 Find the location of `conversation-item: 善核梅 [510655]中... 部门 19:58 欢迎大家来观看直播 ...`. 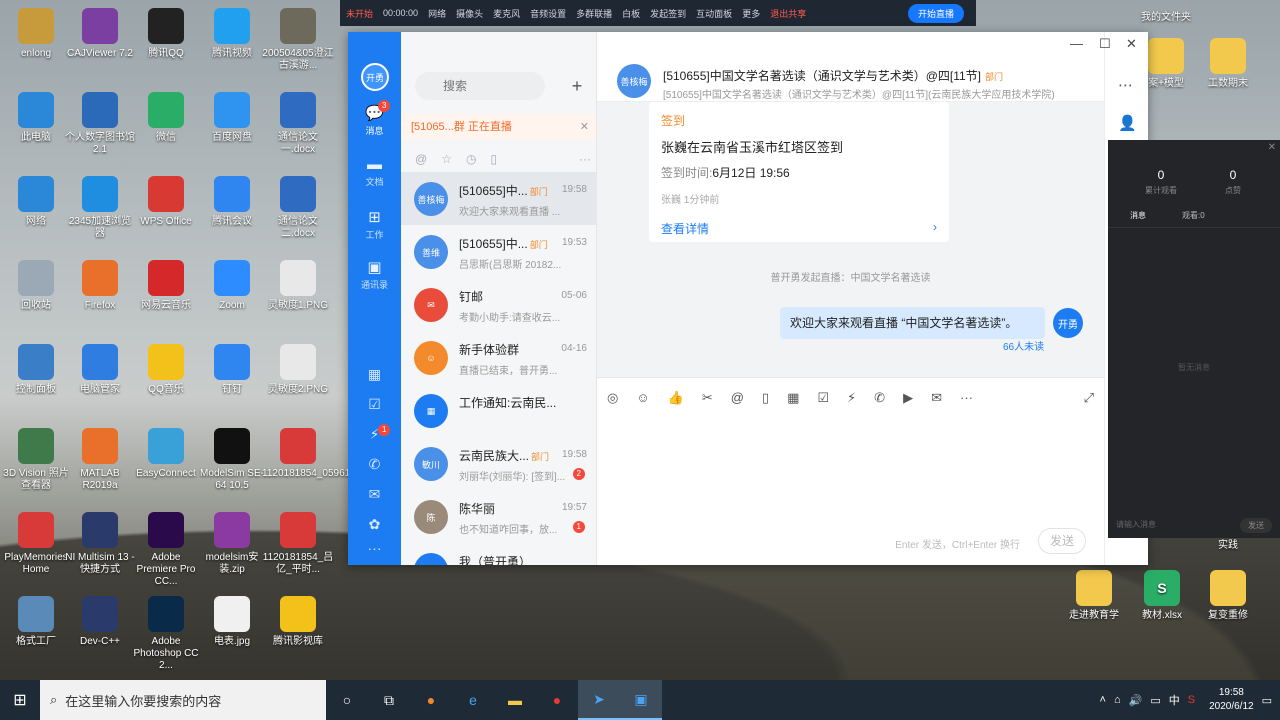

conversation-item: 善核梅 [510655]中... 部门 19:58 欢迎大家来观看直播 ... is located at coordinates (498, 198).